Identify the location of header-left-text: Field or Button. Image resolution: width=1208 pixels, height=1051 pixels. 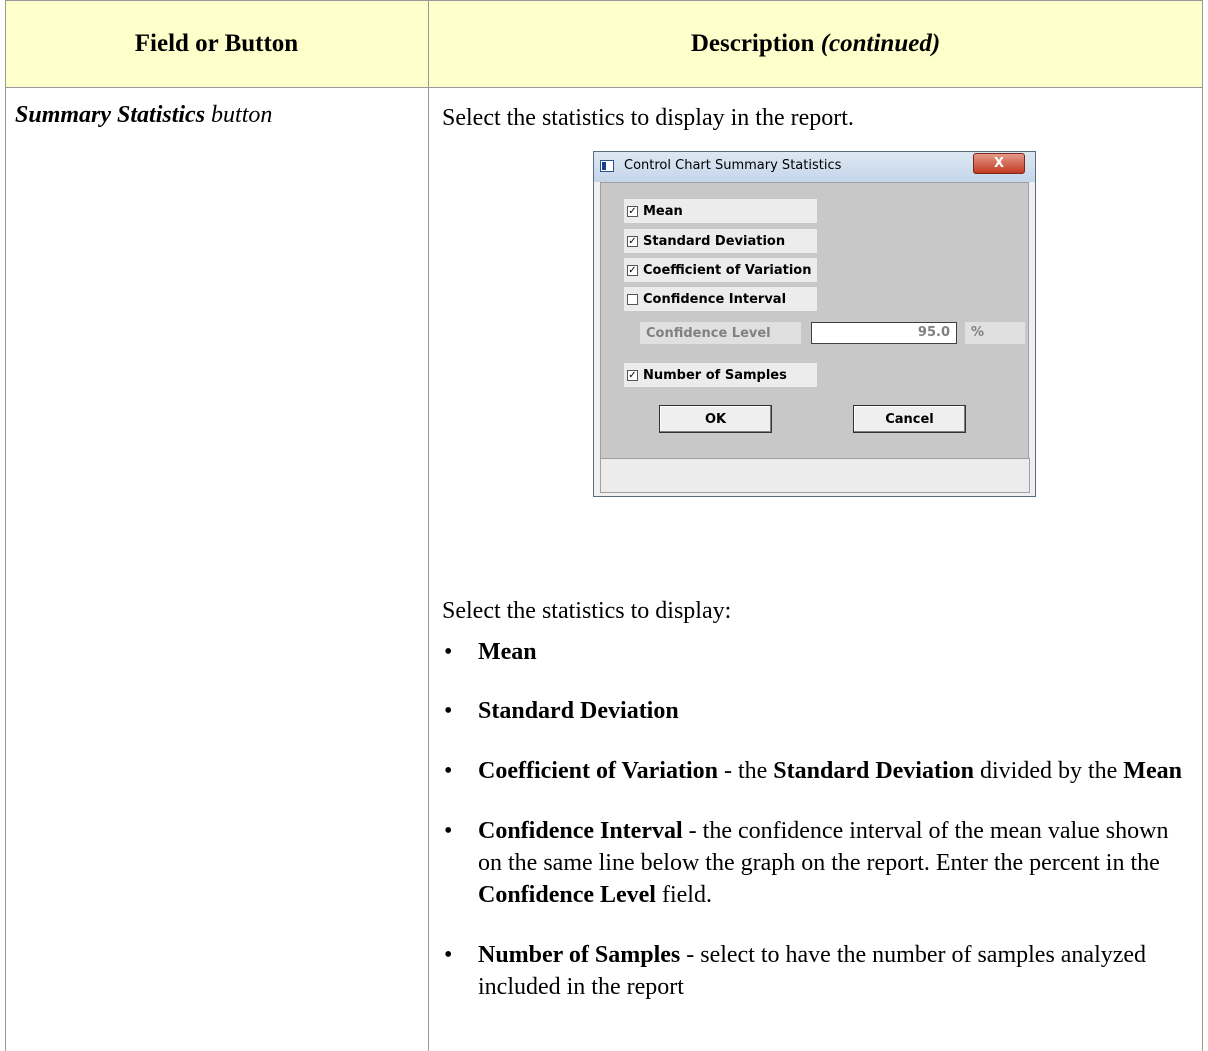
(216, 43).